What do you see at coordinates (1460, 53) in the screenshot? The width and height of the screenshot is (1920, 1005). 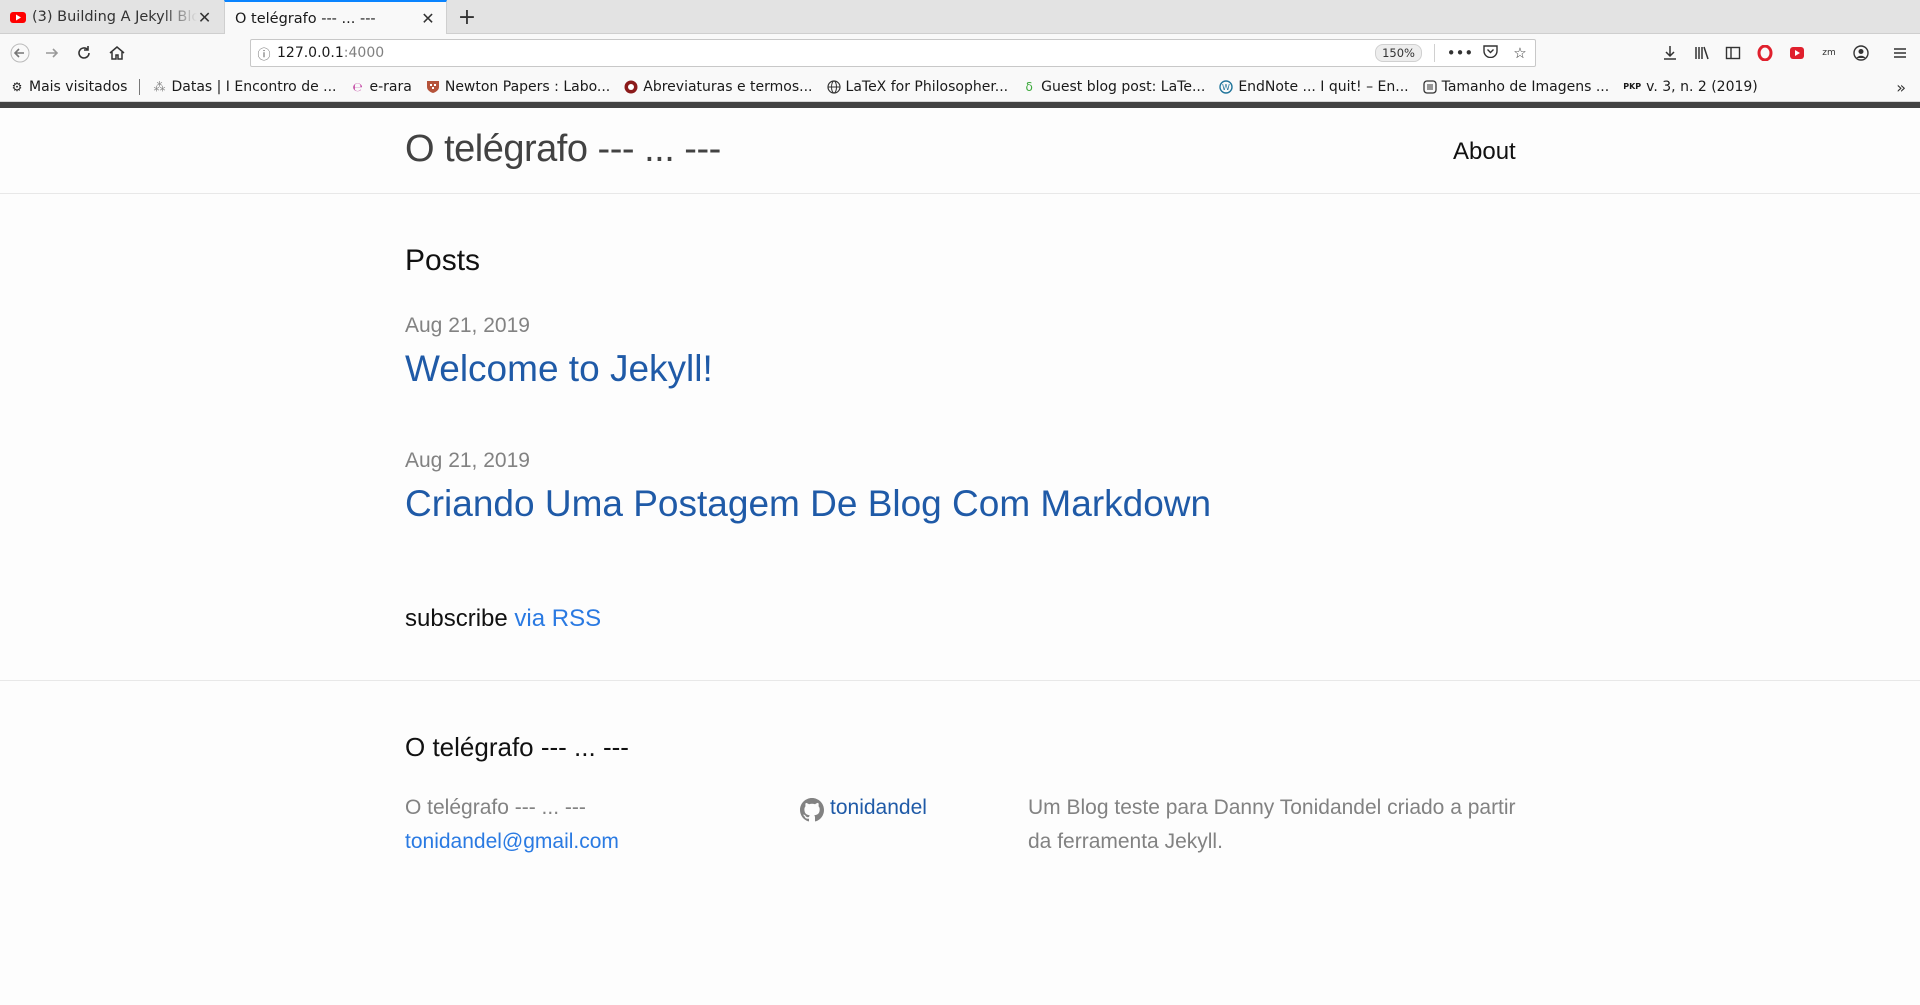 I see `page-actions-icon: •••` at bounding box center [1460, 53].